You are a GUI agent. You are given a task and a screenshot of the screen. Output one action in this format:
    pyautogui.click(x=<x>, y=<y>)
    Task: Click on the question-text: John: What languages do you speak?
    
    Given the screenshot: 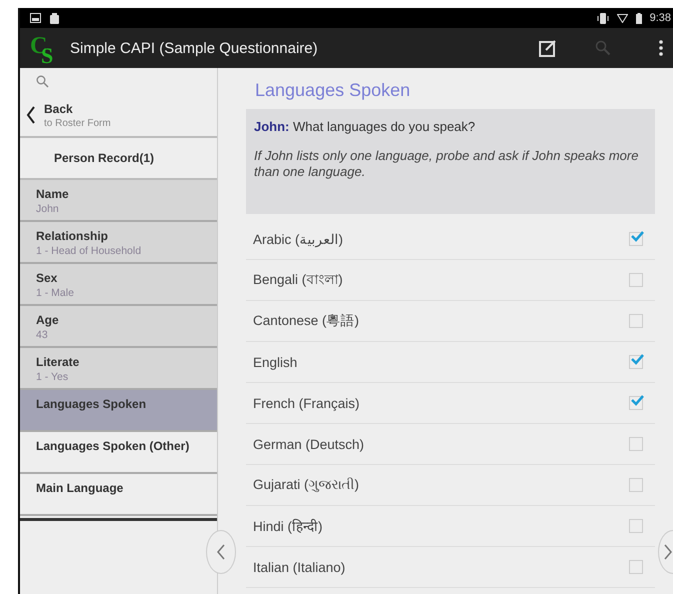 What is the action you would take?
    pyautogui.click(x=365, y=126)
    